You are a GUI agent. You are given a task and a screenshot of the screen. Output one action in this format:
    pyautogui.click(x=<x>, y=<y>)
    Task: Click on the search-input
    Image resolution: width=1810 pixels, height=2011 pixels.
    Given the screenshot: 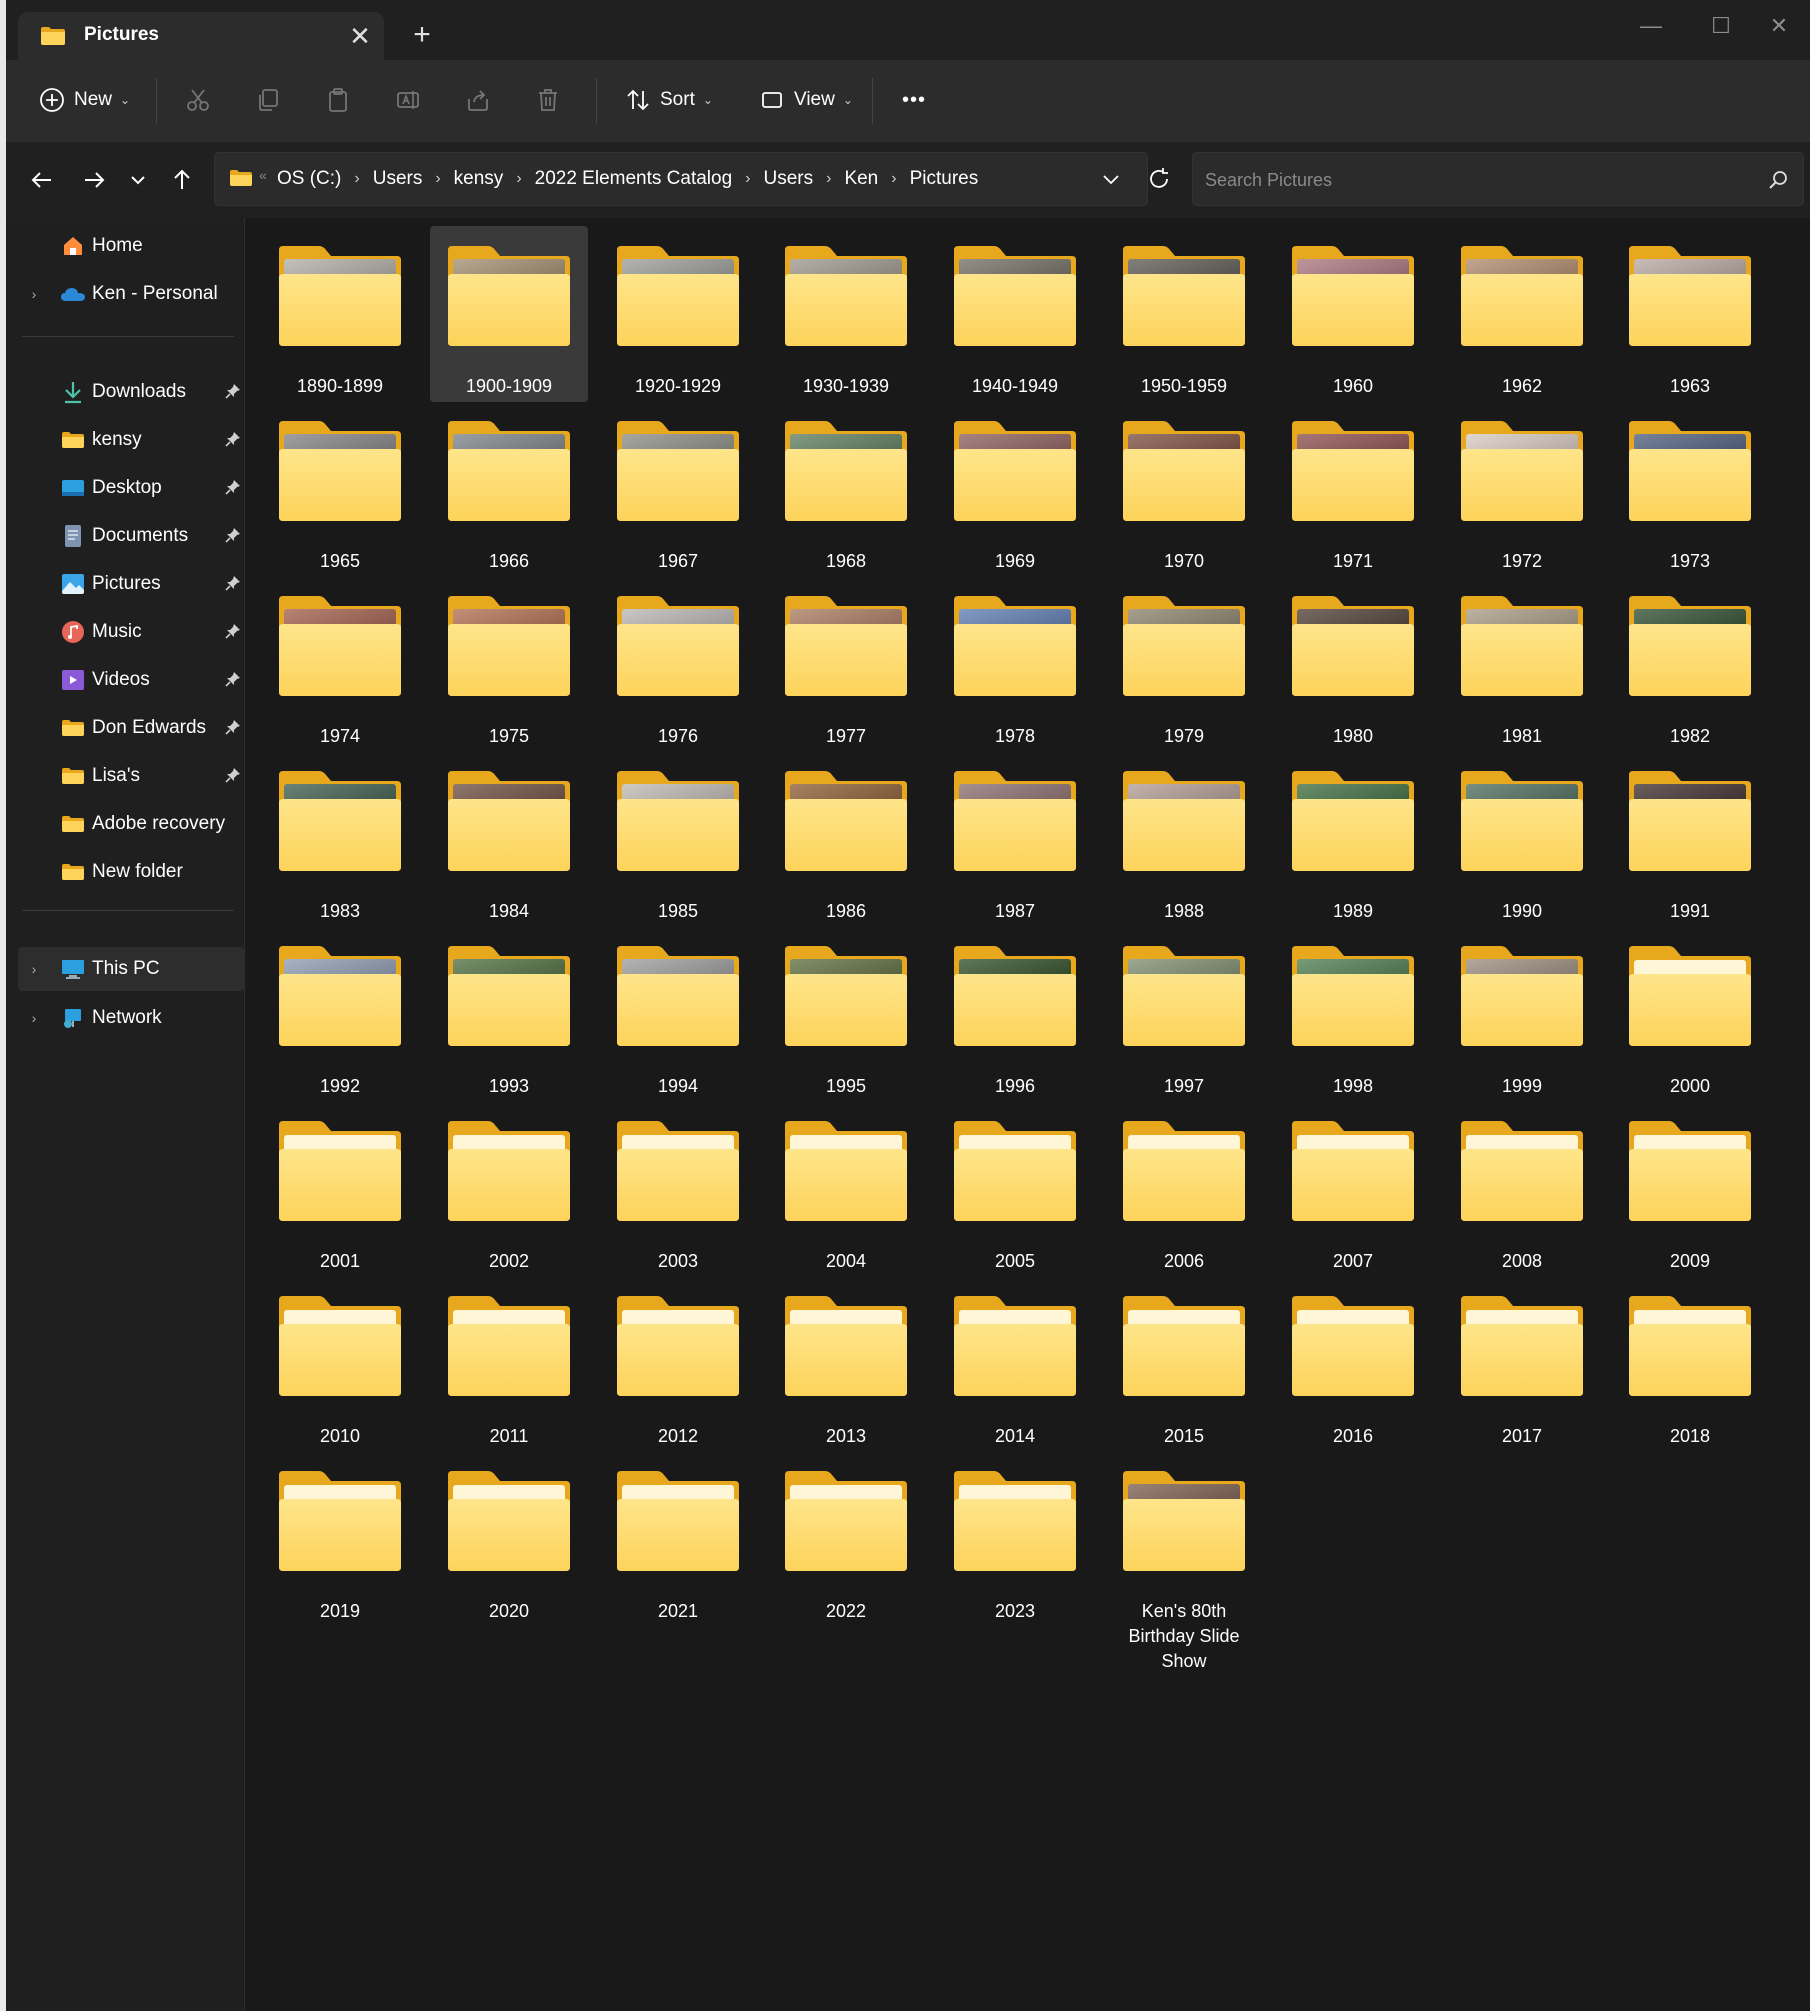 What is the action you would take?
    pyautogui.click(x=1475, y=180)
    